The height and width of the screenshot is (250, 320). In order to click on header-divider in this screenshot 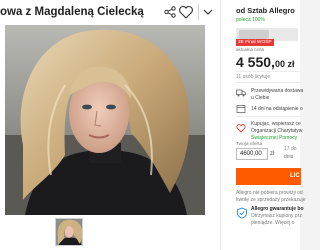, I will do `click(198, 12)`.